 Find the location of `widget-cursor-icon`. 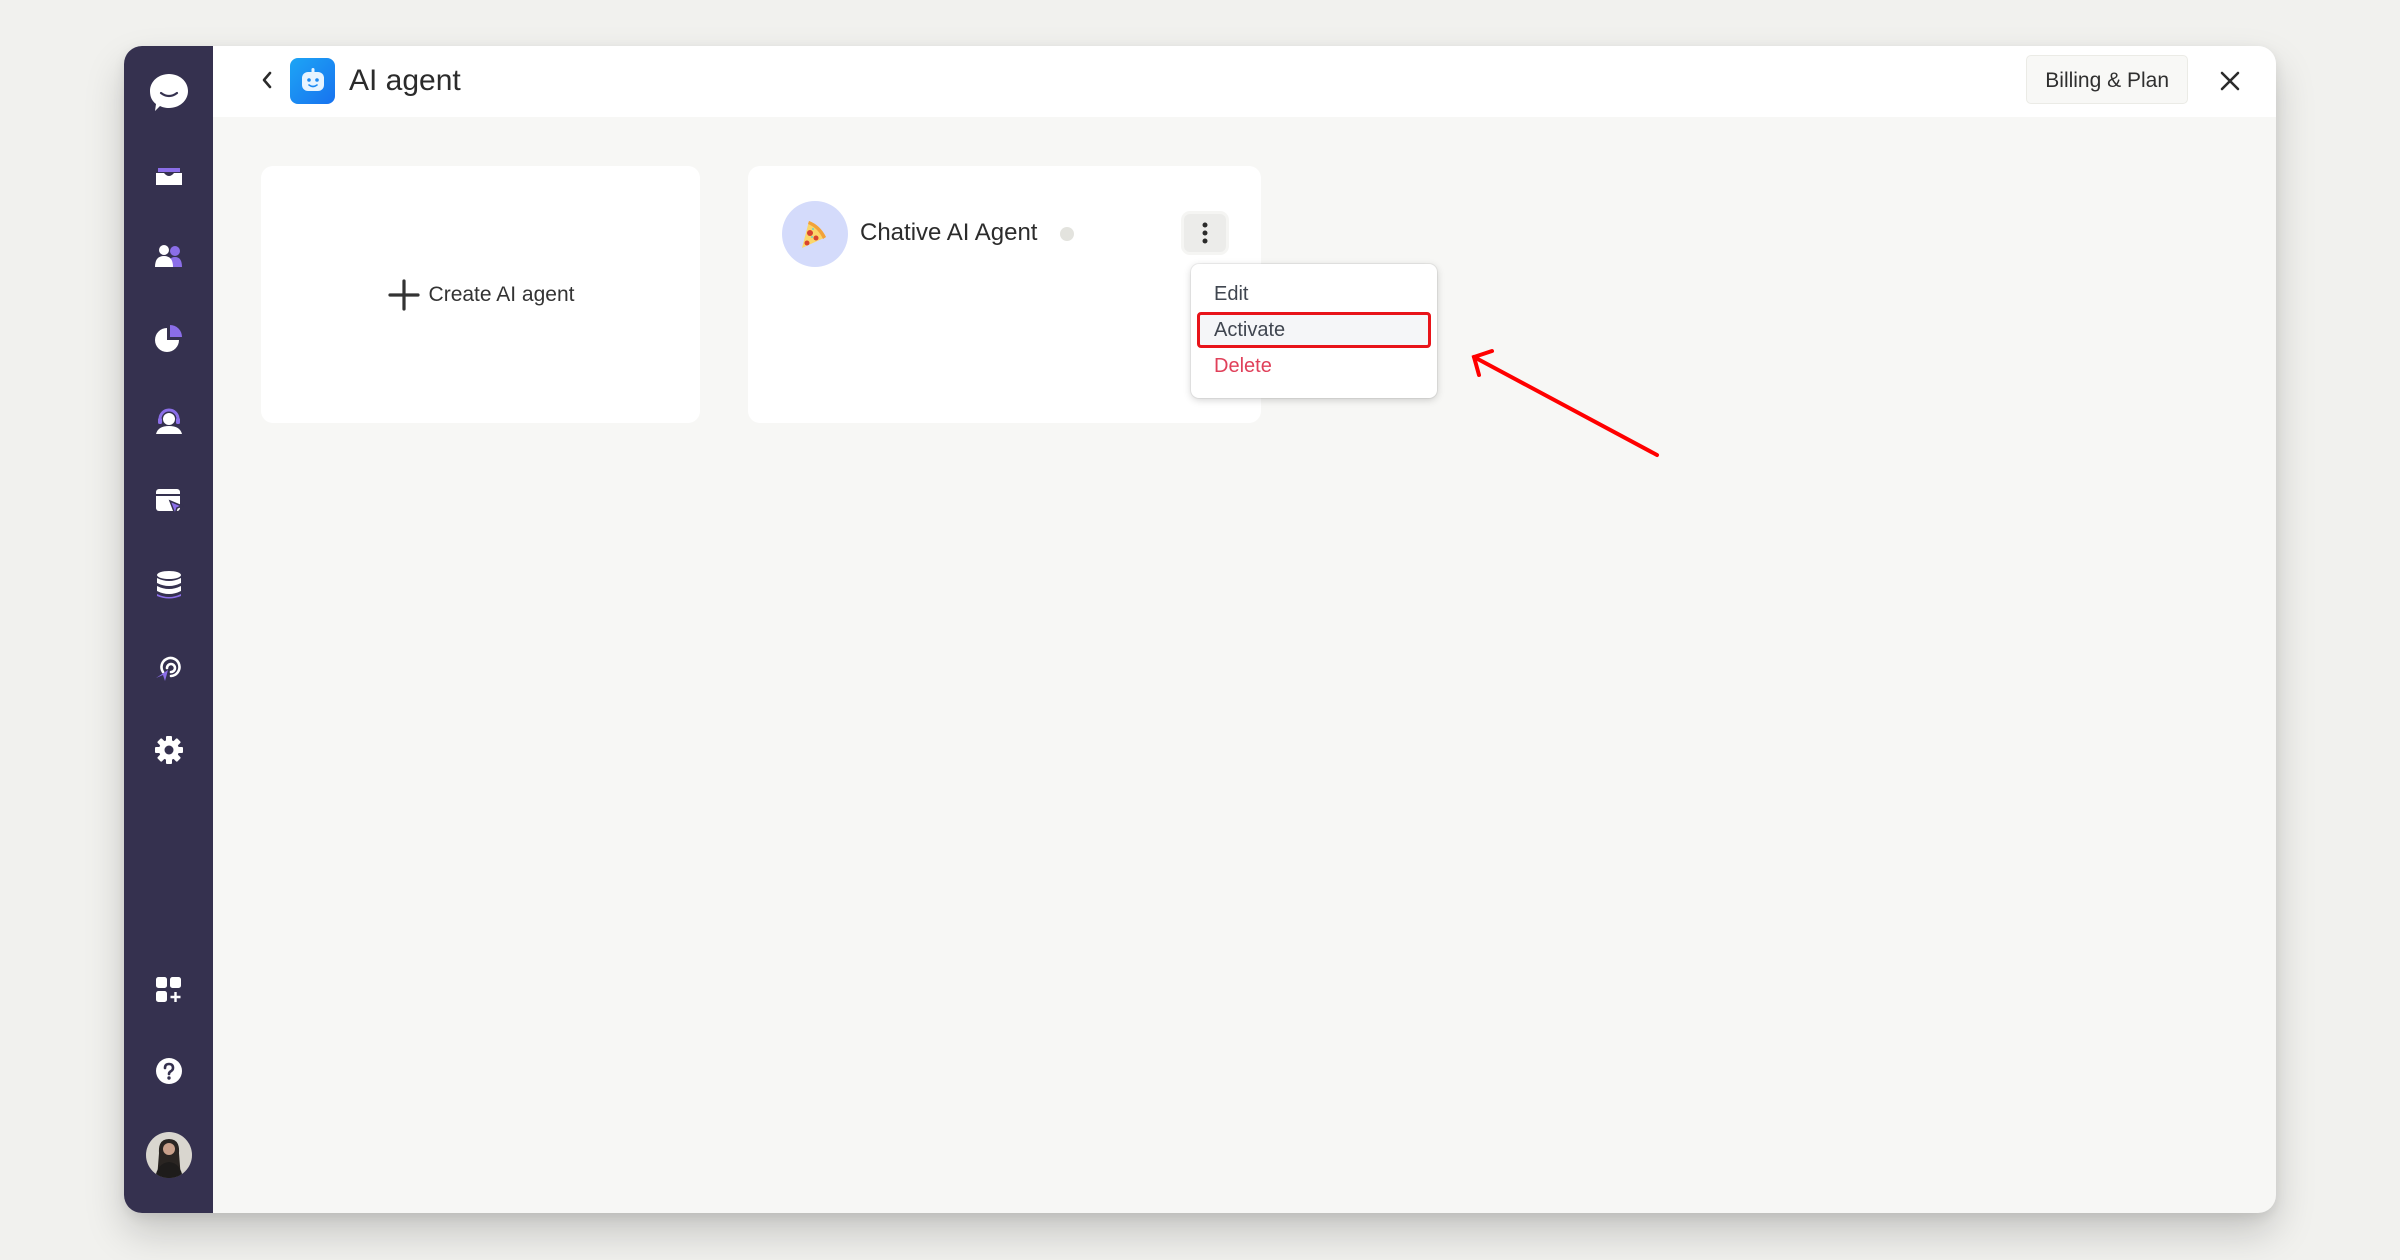

widget-cursor-icon is located at coordinates (168, 502).